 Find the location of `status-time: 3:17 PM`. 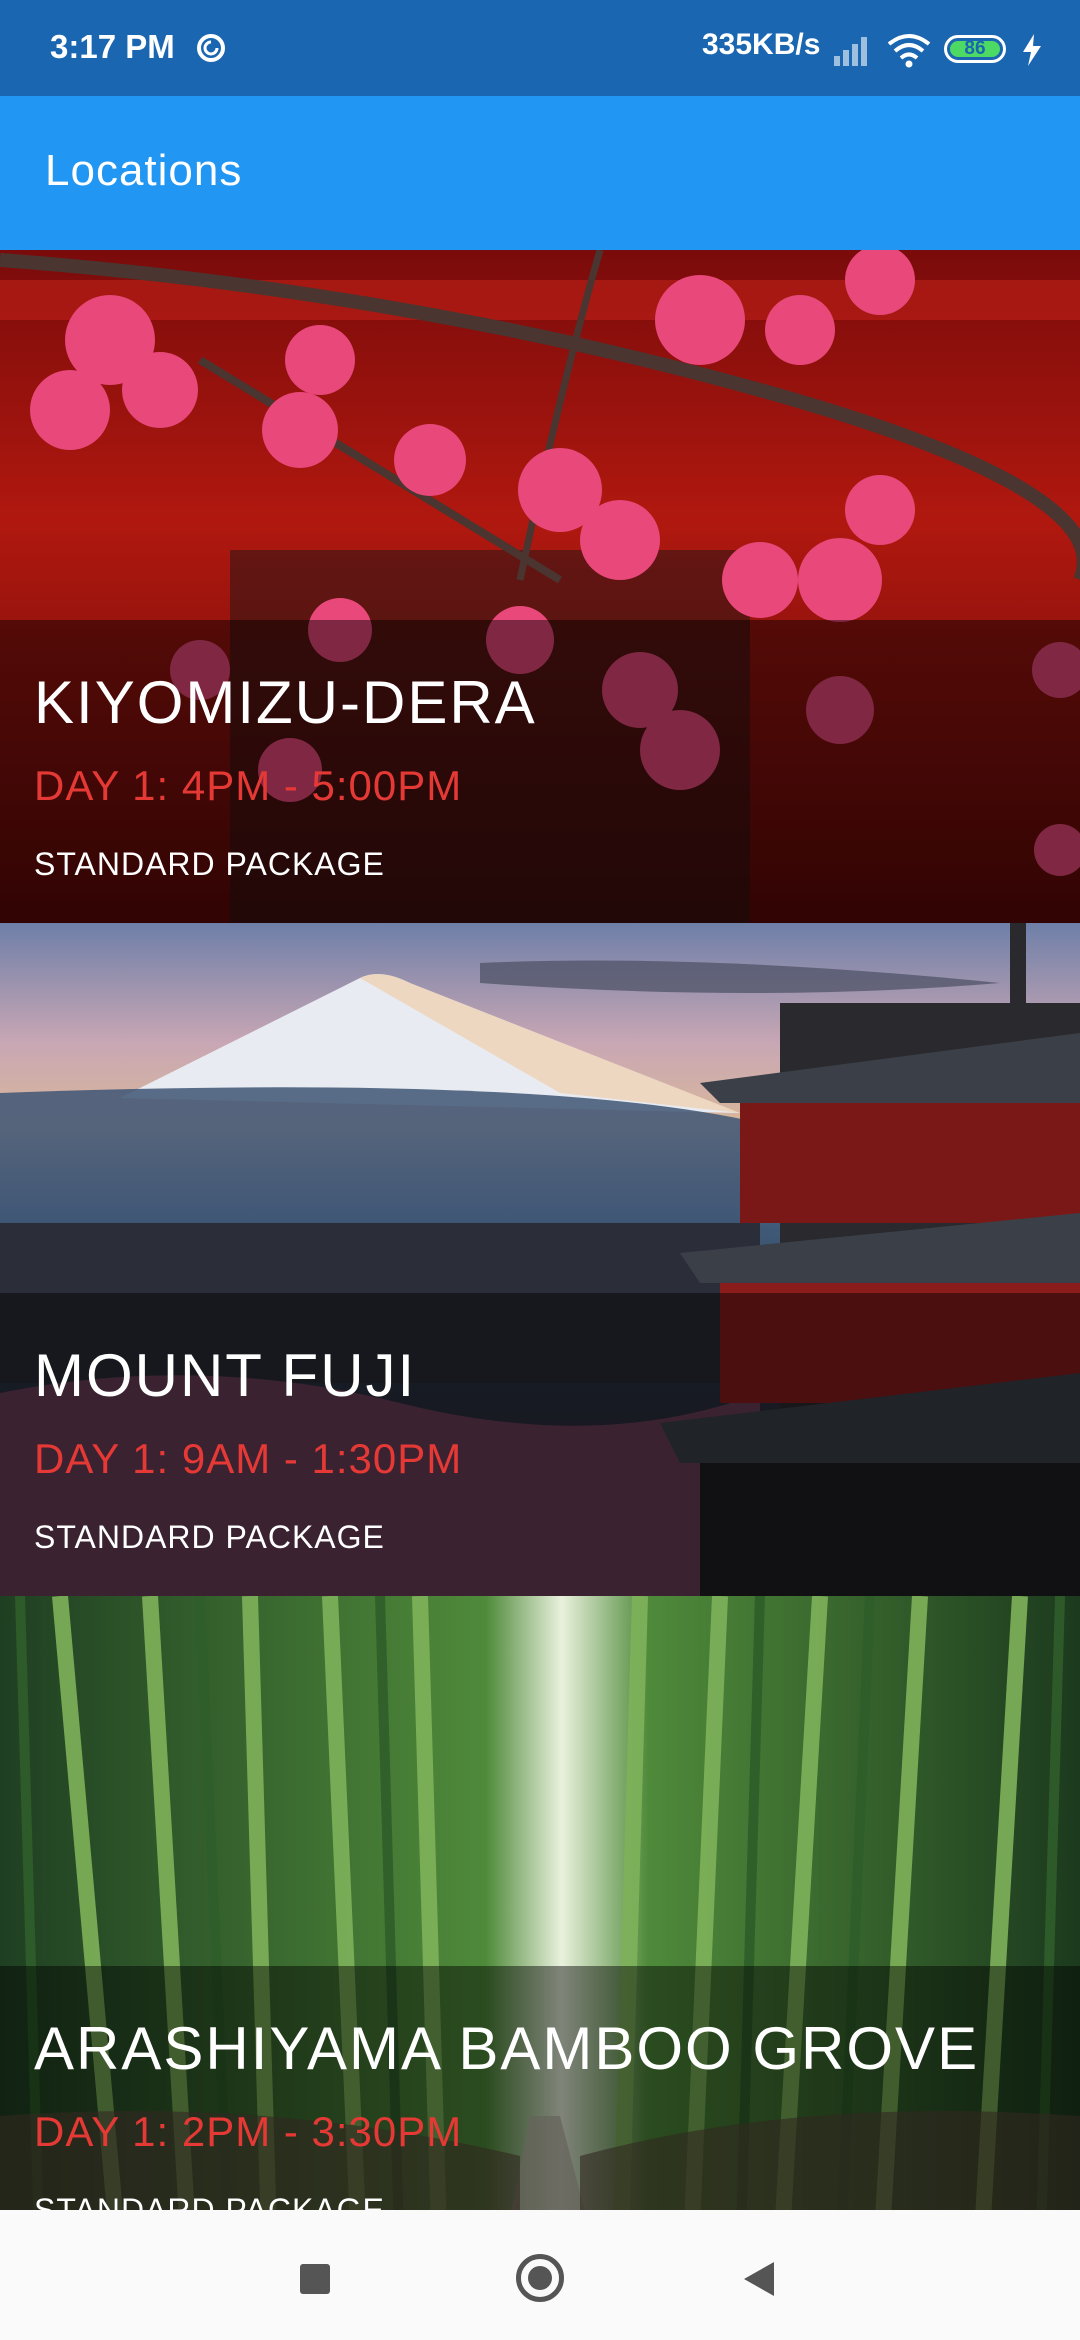

status-time: 3:17 PM is located at coordinates (112, 46).